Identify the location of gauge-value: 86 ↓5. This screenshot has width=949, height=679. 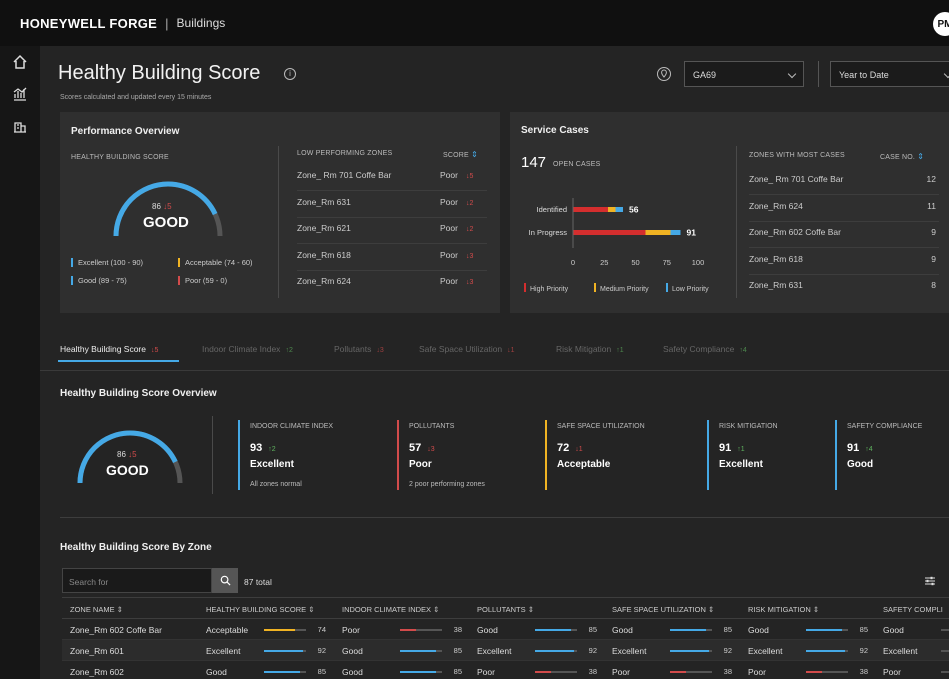
(162, 206).